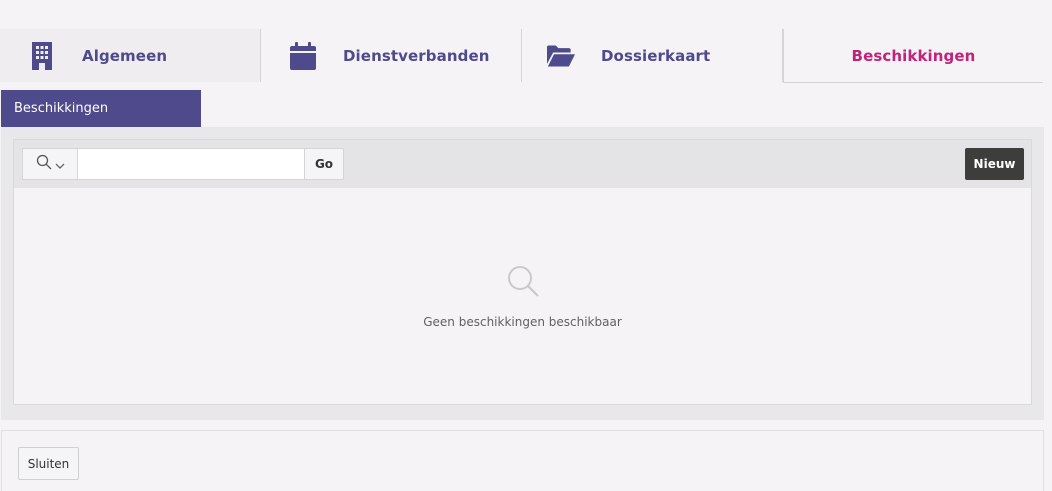 The image size is (1052, 491). What do you see at coordinates (656, 55) in the screenshot?
I see `tab-label: Dossierkaart` at bounding box center [656, 55].